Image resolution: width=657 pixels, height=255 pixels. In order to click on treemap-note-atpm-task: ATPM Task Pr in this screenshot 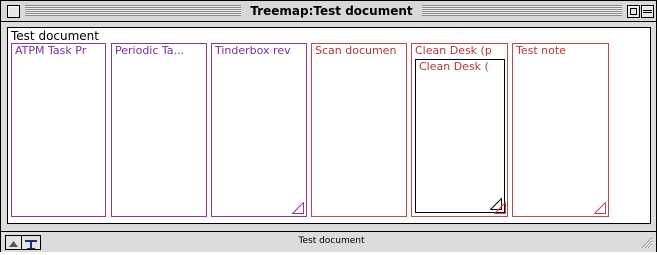, I will do `click(58, 130)`.